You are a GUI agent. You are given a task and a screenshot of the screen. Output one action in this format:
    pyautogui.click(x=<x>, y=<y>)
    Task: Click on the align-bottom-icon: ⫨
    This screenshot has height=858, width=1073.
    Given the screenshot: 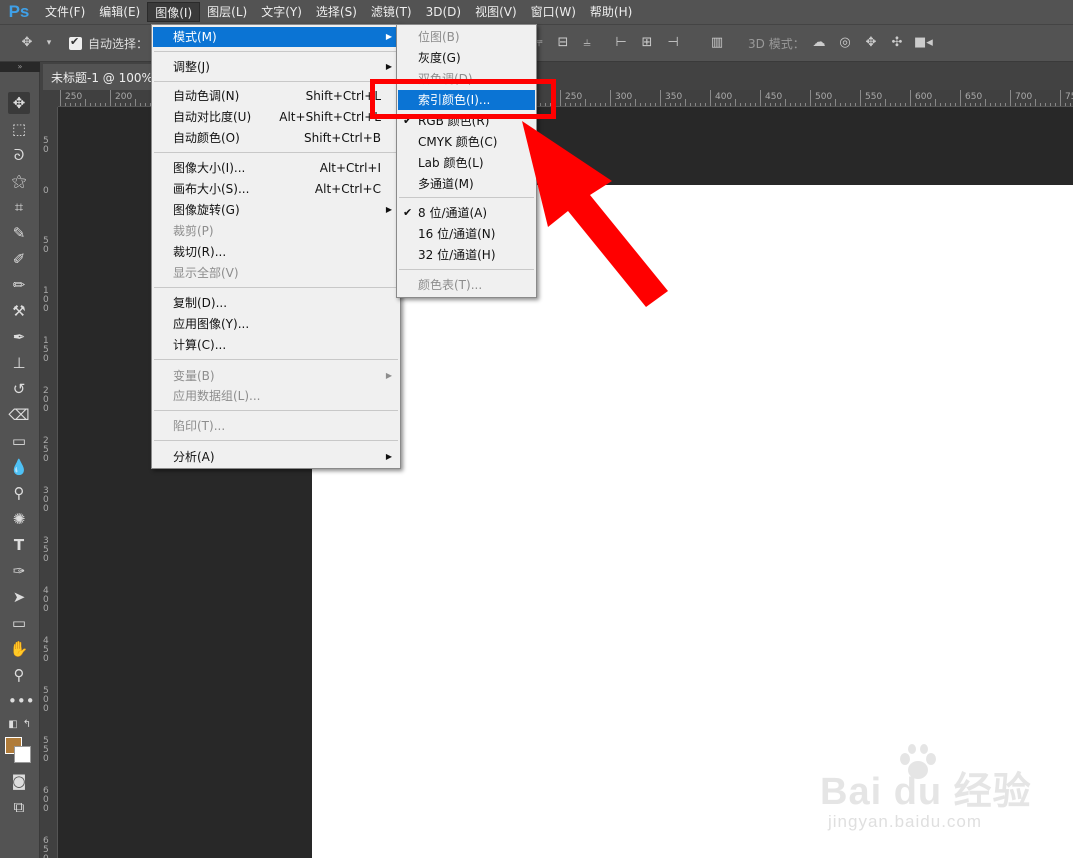 What is the action you would take?
    pyautogui.click(x=587, y=43)
    